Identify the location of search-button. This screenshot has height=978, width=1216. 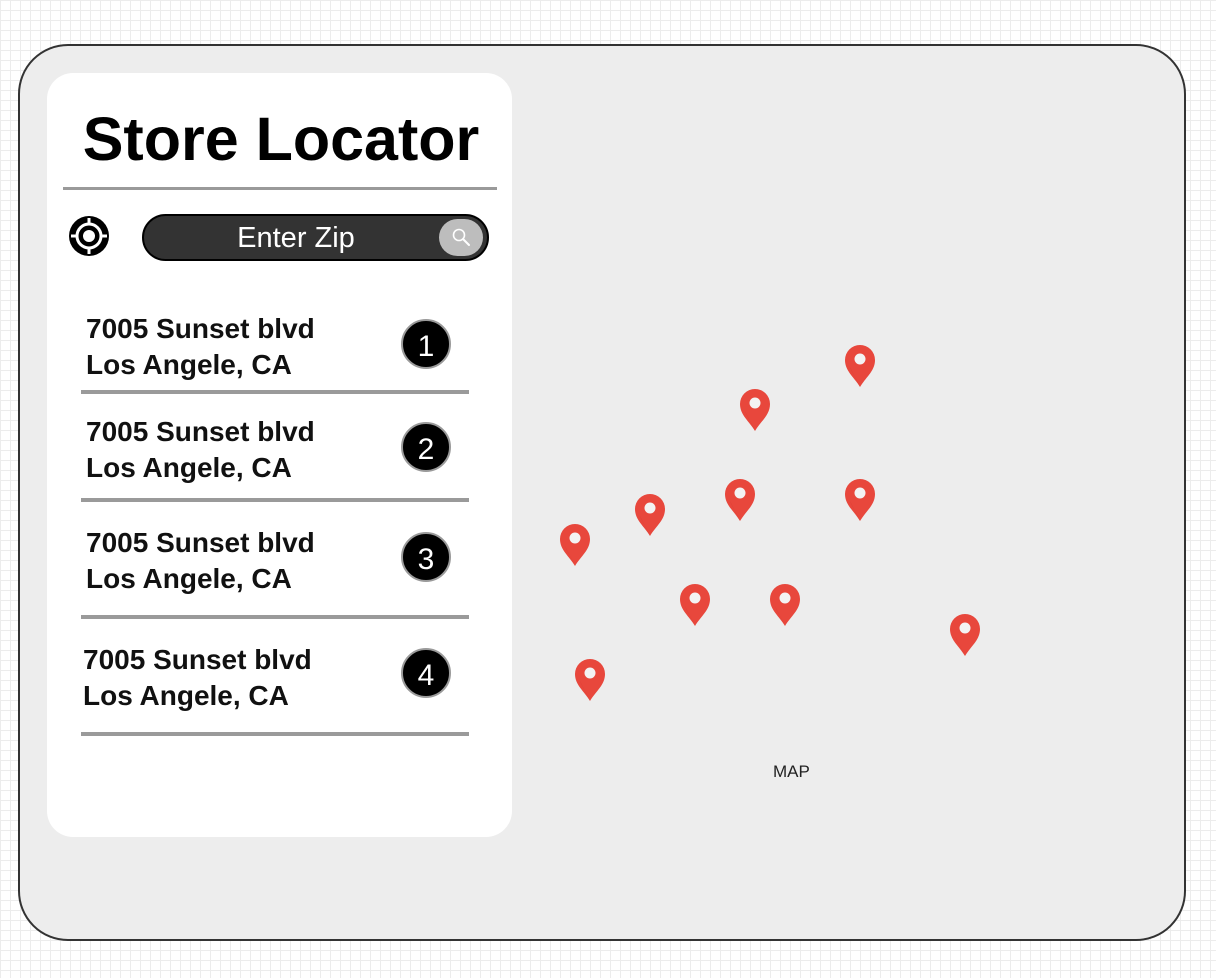
(461, 237).